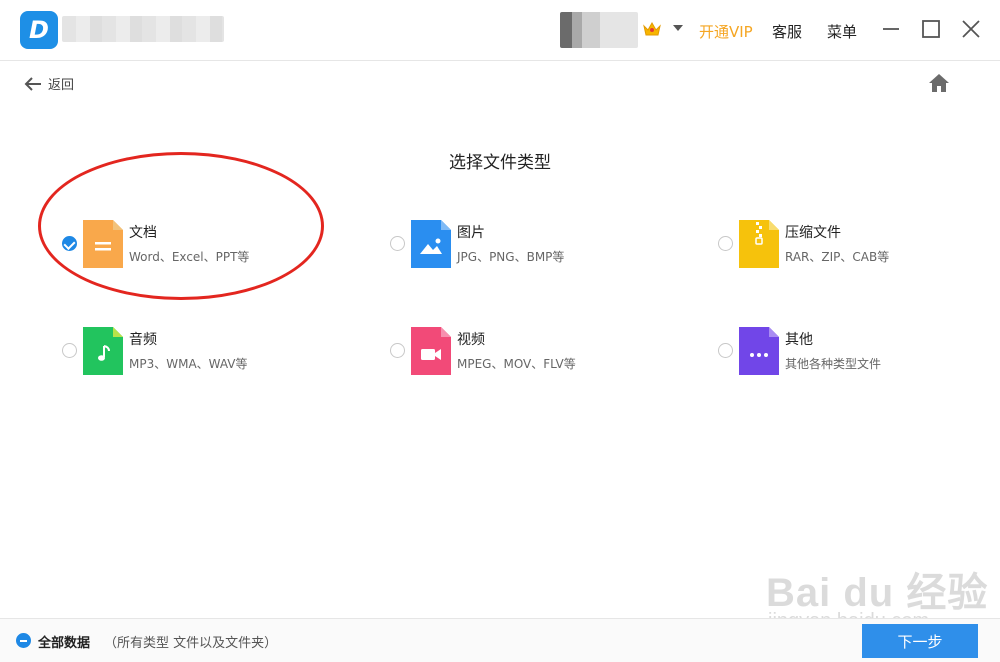  What do you see at coordinates (64, 641) in the screenshot?
I see `all-data-label: 全部数据` at bounding box center [64, 641].